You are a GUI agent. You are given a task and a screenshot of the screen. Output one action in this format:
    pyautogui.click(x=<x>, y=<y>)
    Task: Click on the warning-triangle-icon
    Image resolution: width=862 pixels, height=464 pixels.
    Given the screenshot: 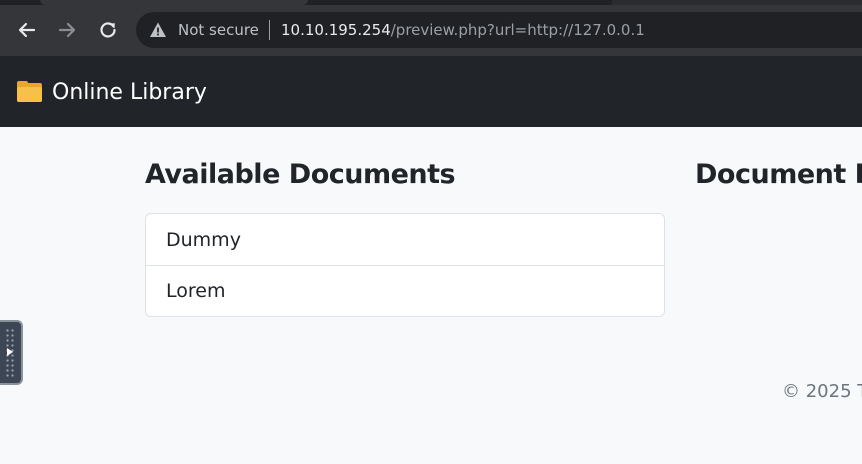 What is the action you would take?
    pyautogui.click(x=158, y=30)
    